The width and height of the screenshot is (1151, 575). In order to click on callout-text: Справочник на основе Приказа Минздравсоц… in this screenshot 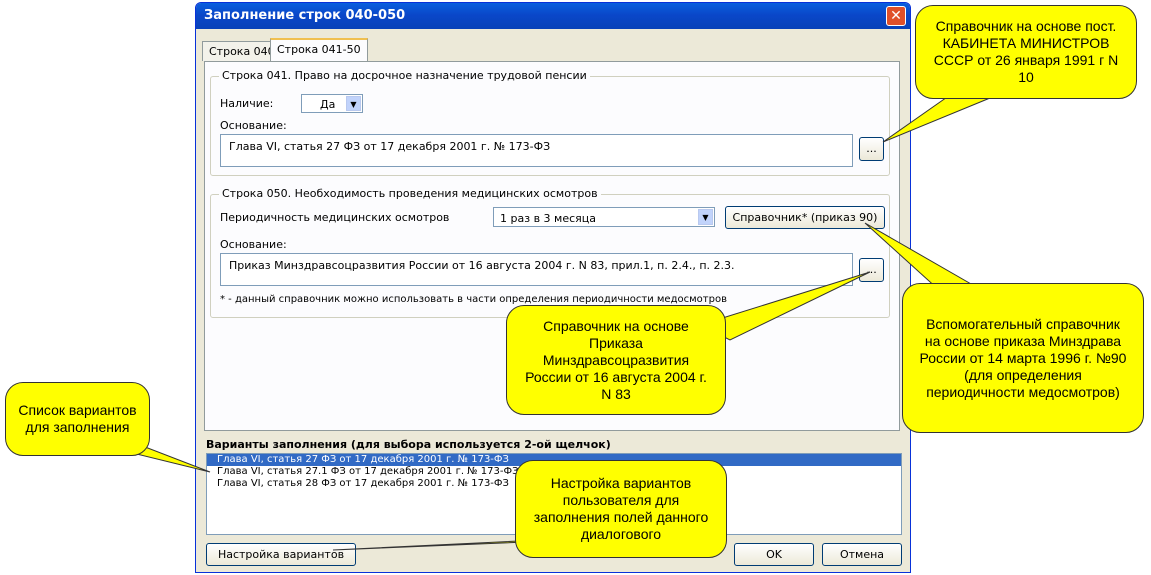, I will do `click(616, 359)`.